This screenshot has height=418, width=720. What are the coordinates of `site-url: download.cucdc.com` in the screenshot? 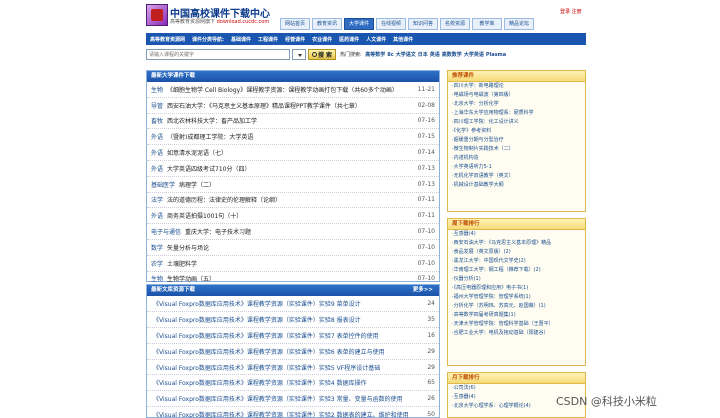 It's located at (243, 22).